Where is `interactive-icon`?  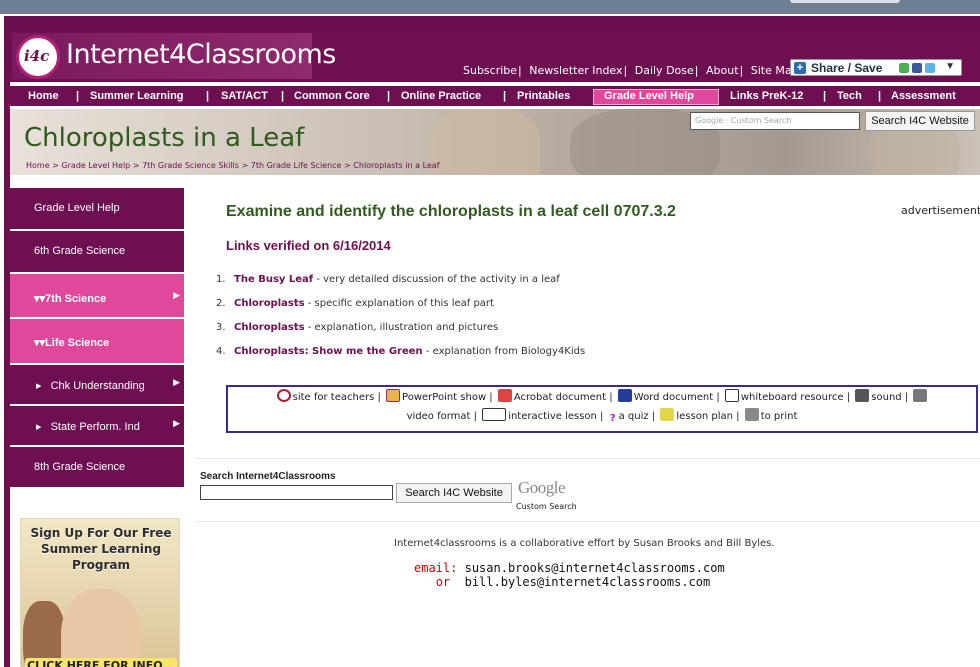
interactive-icon is located at coordinates (494, 414).